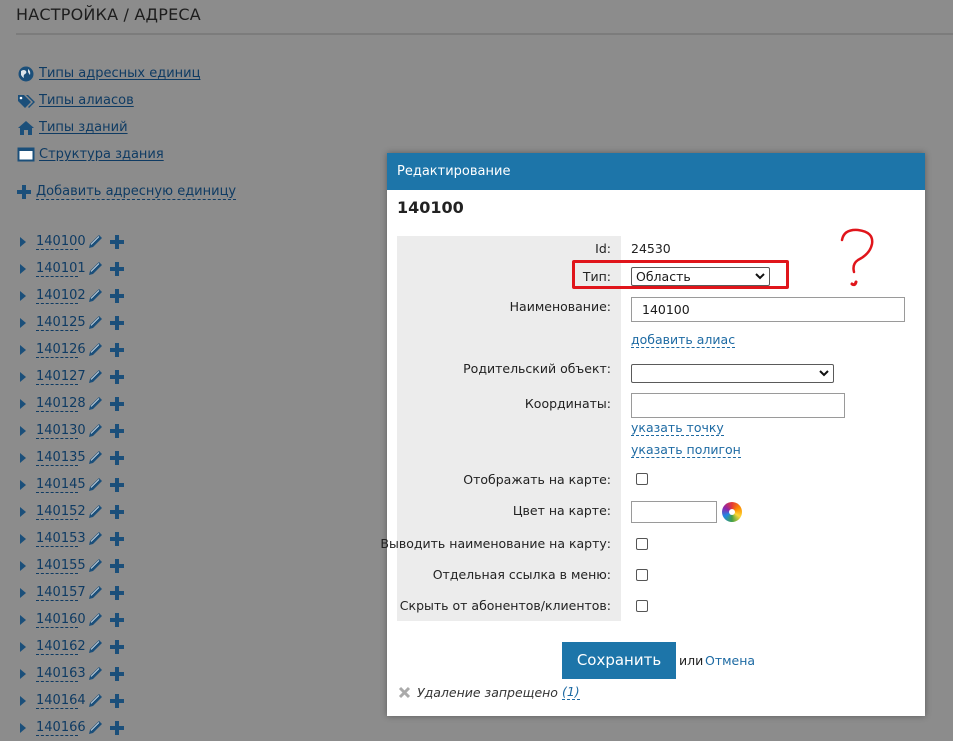 This screenshot has width=953, height=741. I want to click on tree-item-code: 140157, so click(61, 593).